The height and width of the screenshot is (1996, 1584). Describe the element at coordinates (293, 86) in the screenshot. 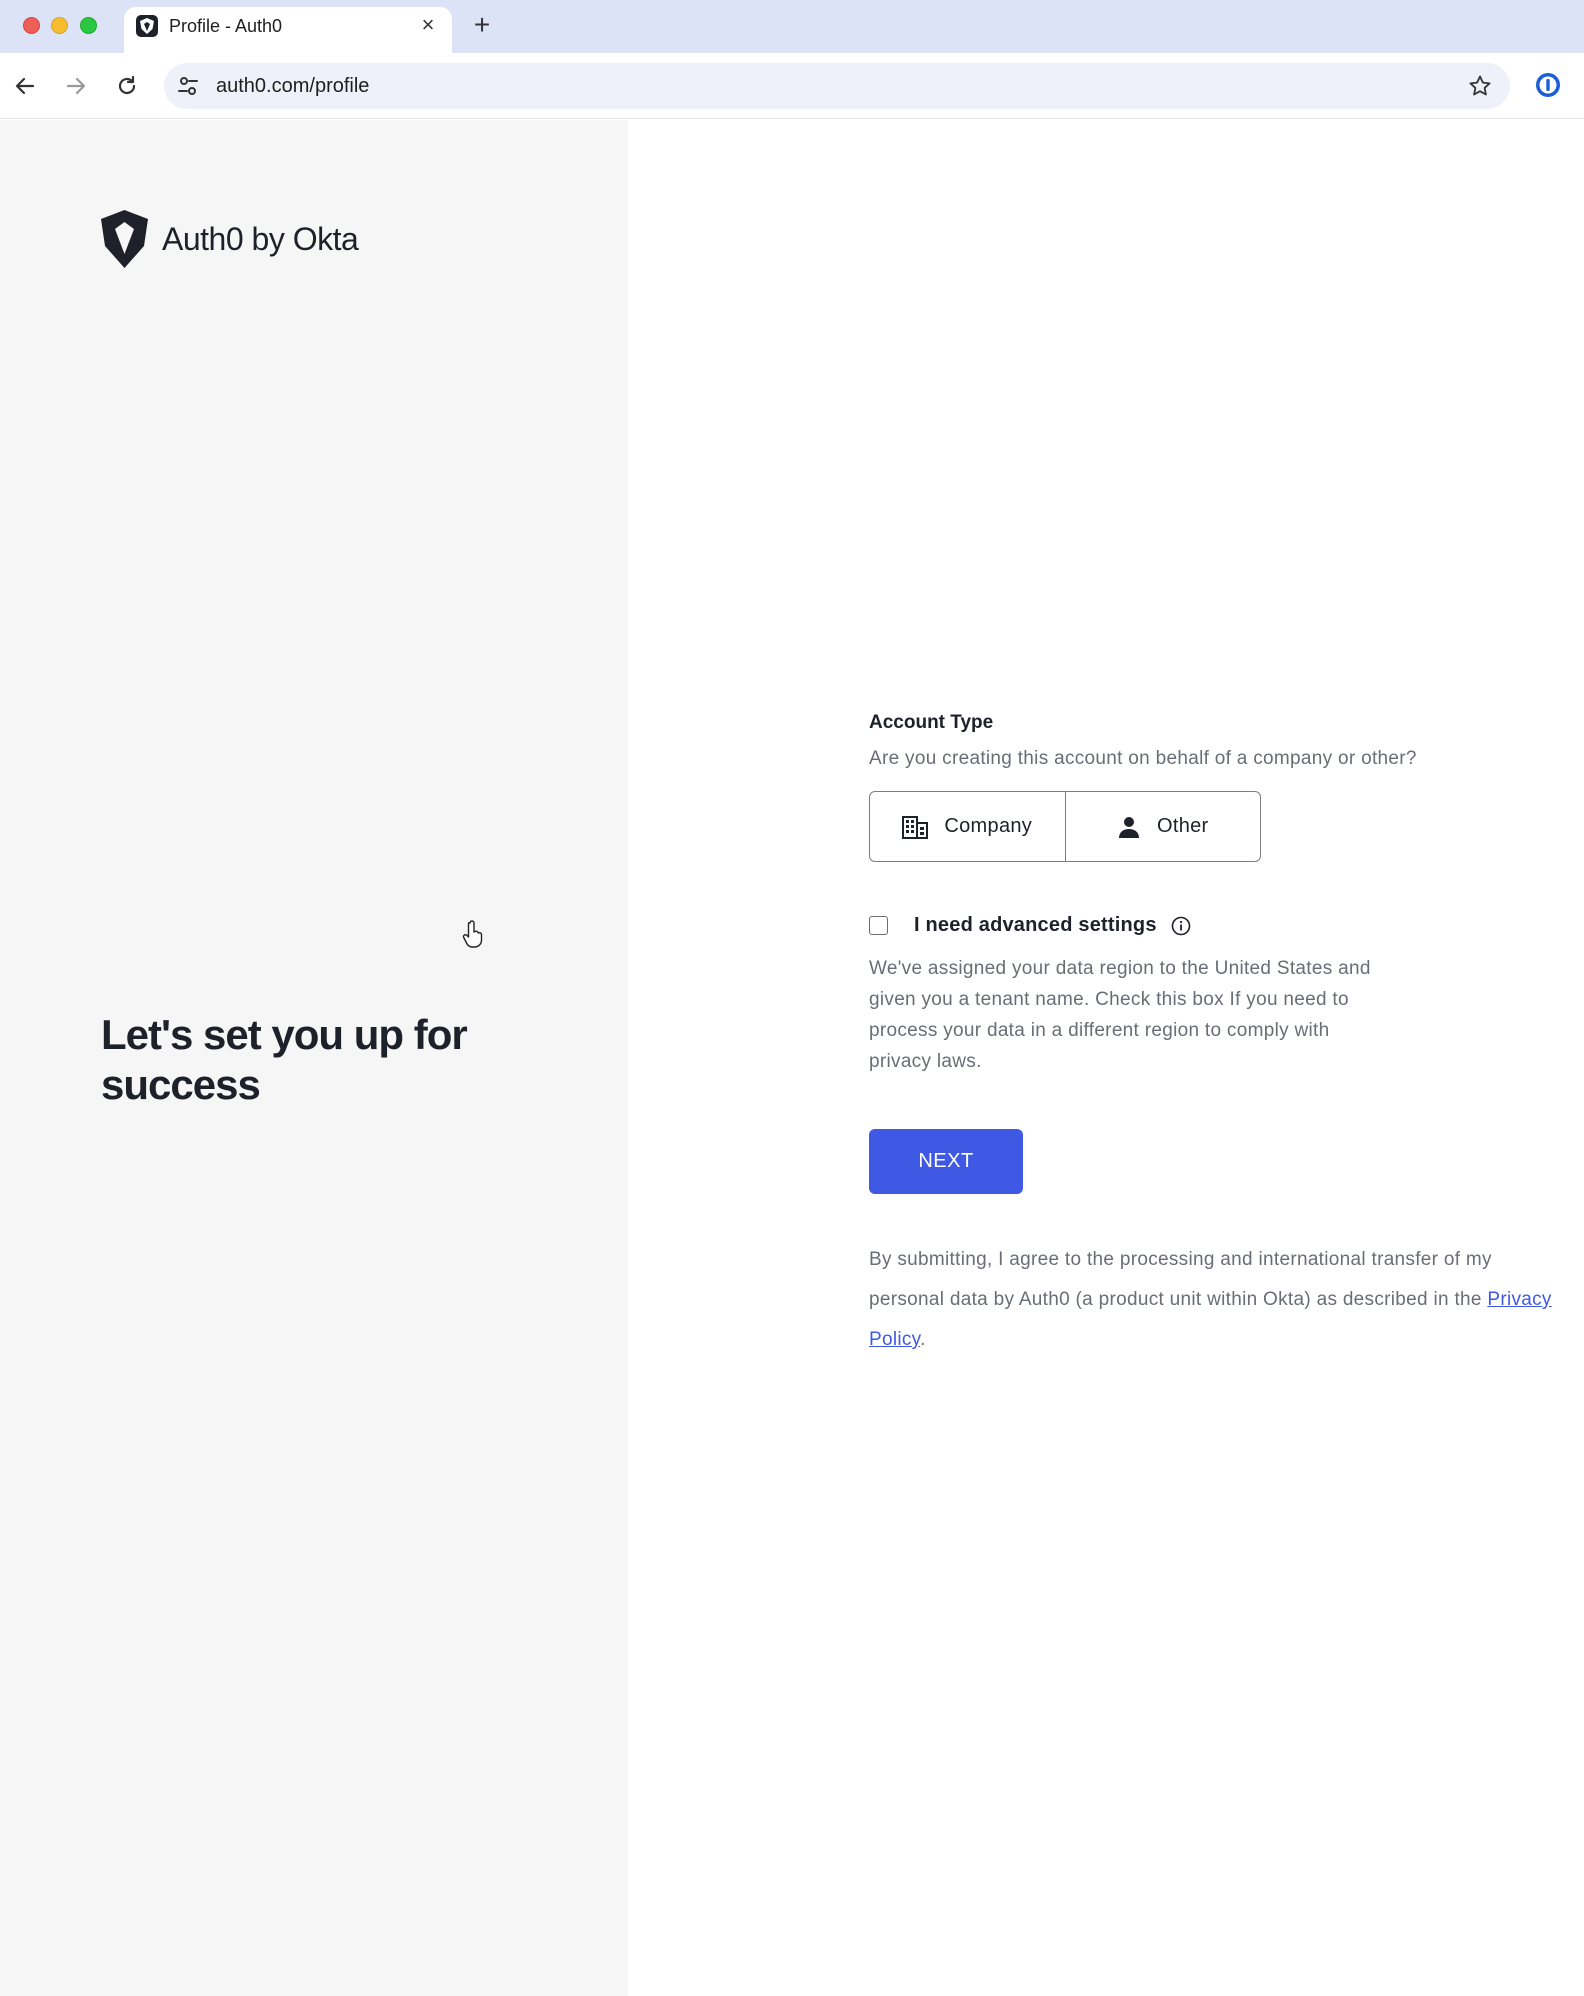

I see `url-text: auth0.com/profile` at that location.